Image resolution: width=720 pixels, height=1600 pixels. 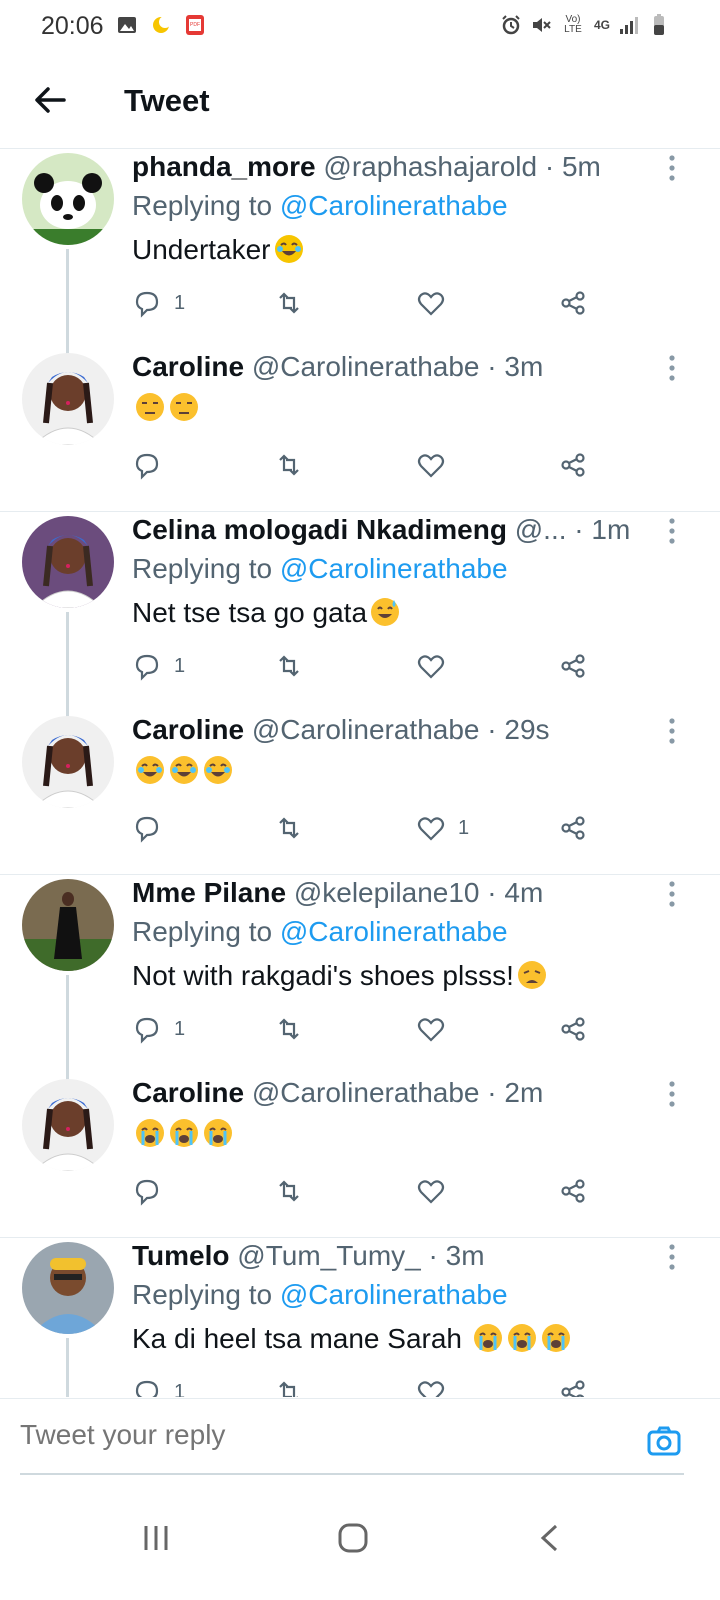 What do you see at coordinates (352, 1474) in the screenshot?
I see `reply-underline` at bounding box center [352, 1474].